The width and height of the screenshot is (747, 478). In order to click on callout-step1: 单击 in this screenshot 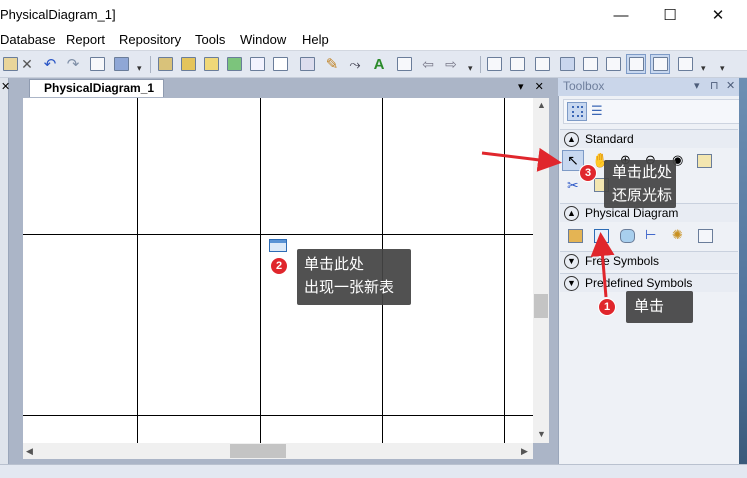, I will do `click(659, 307)`.